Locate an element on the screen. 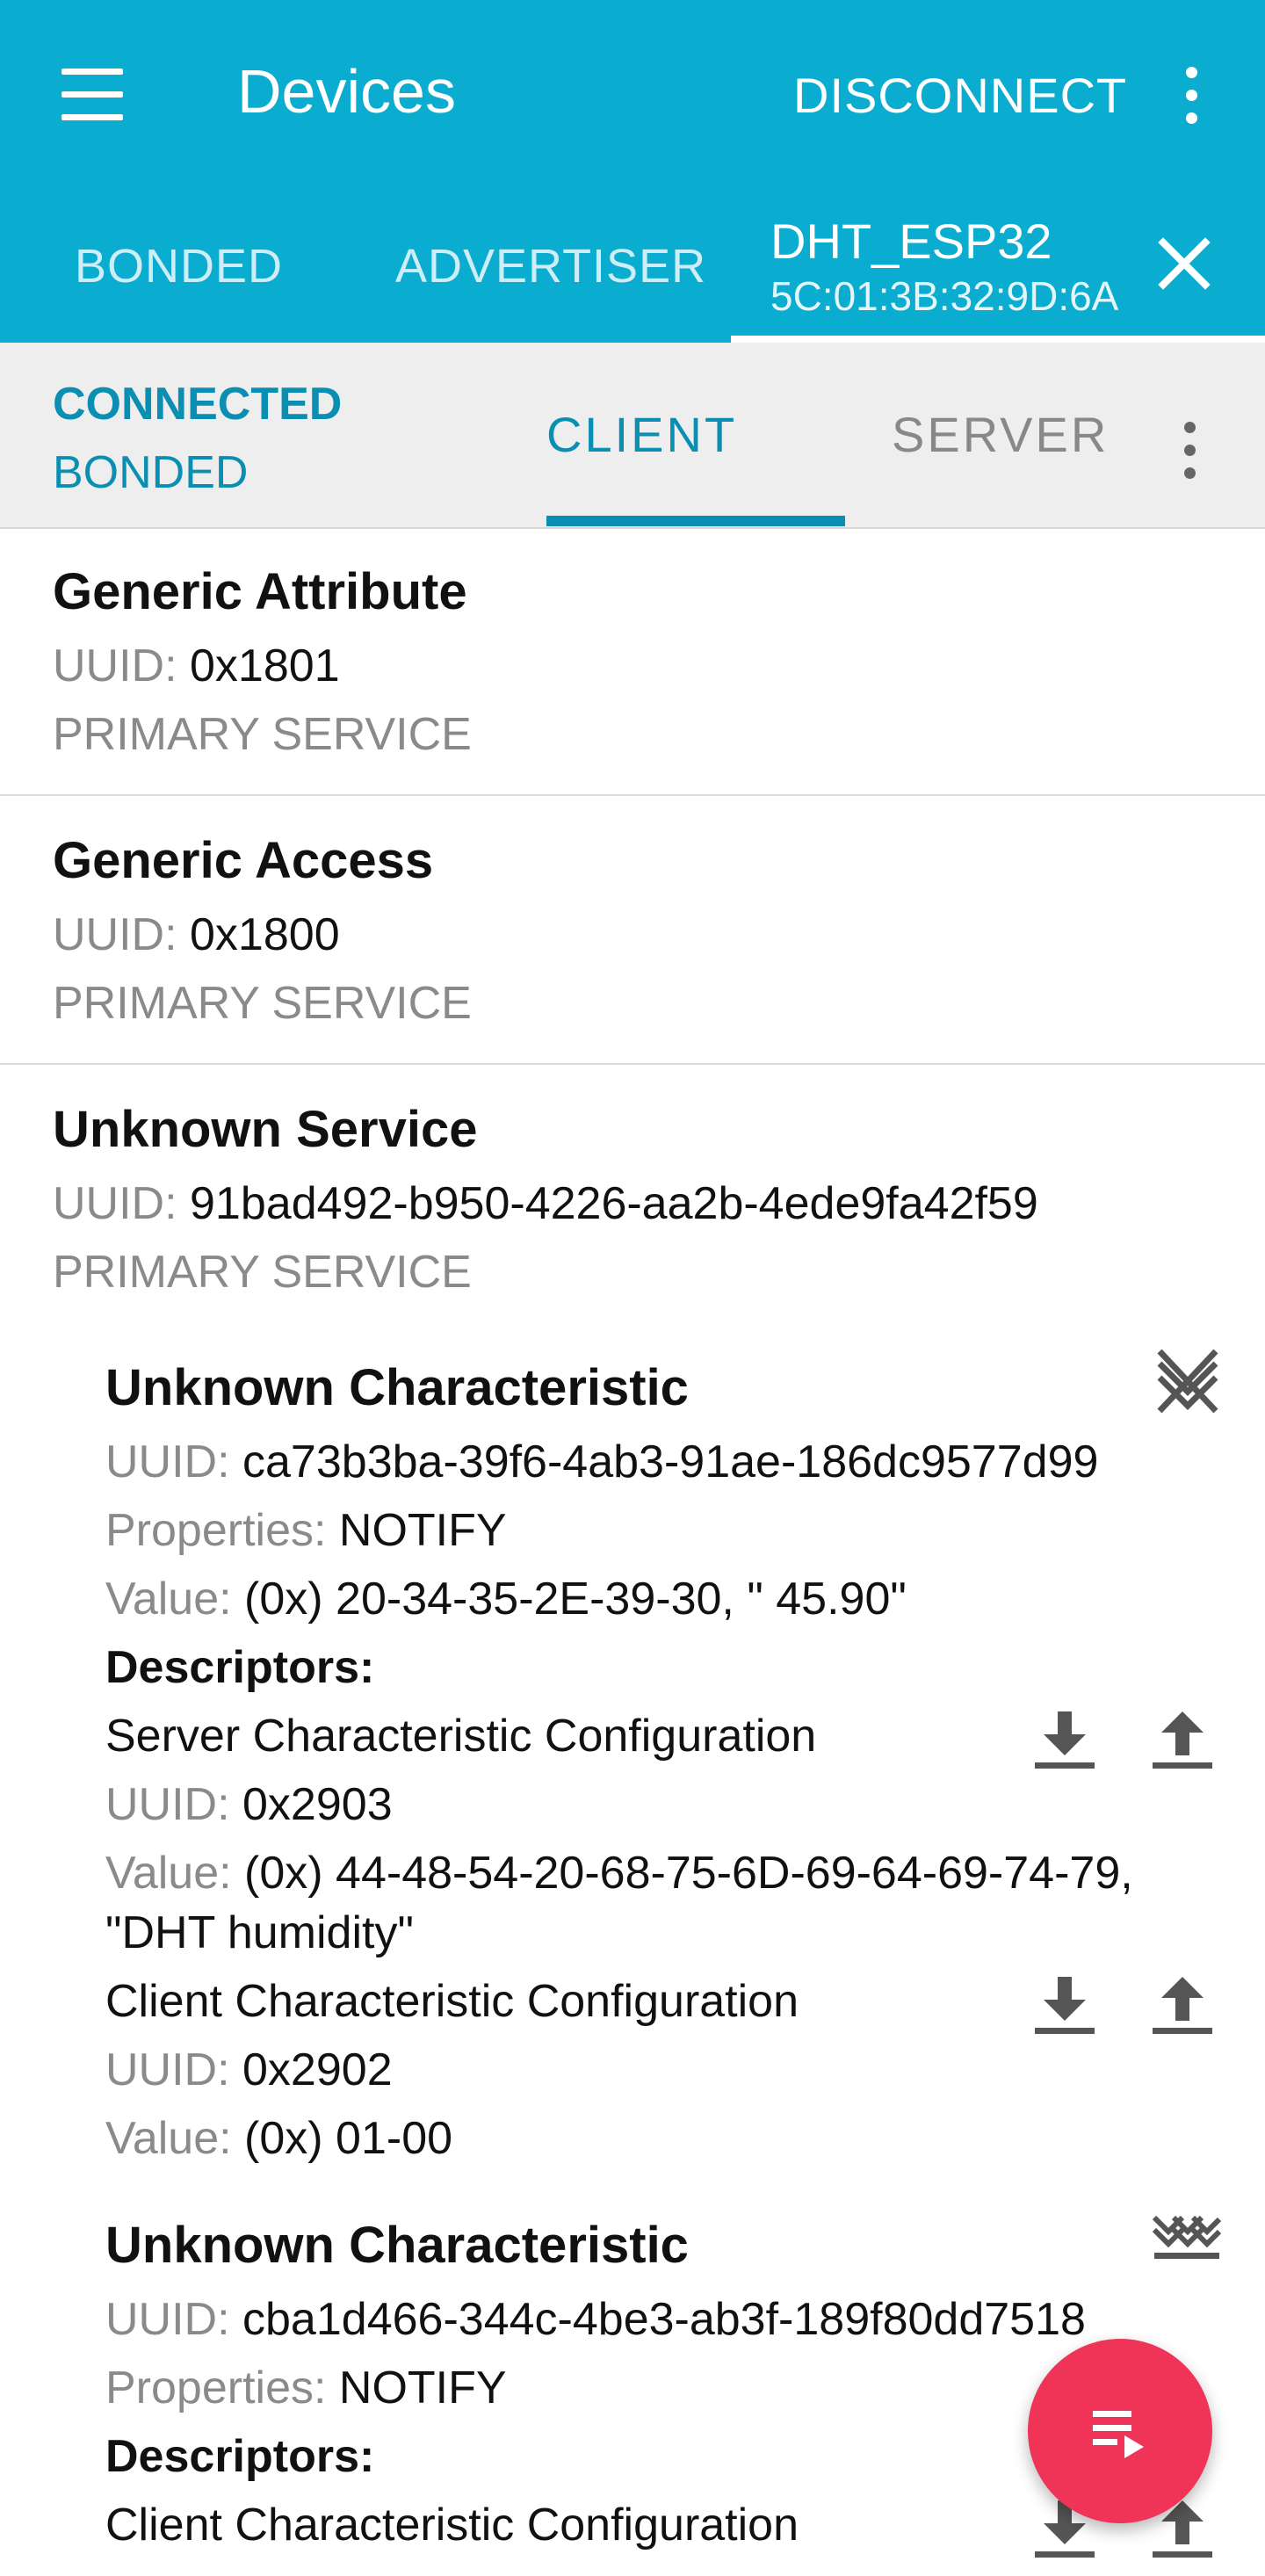 This screenshot has height=2576, width=1265. descriptor-value-continued: "DHT humidity" is located at coordinates (260, 1932).